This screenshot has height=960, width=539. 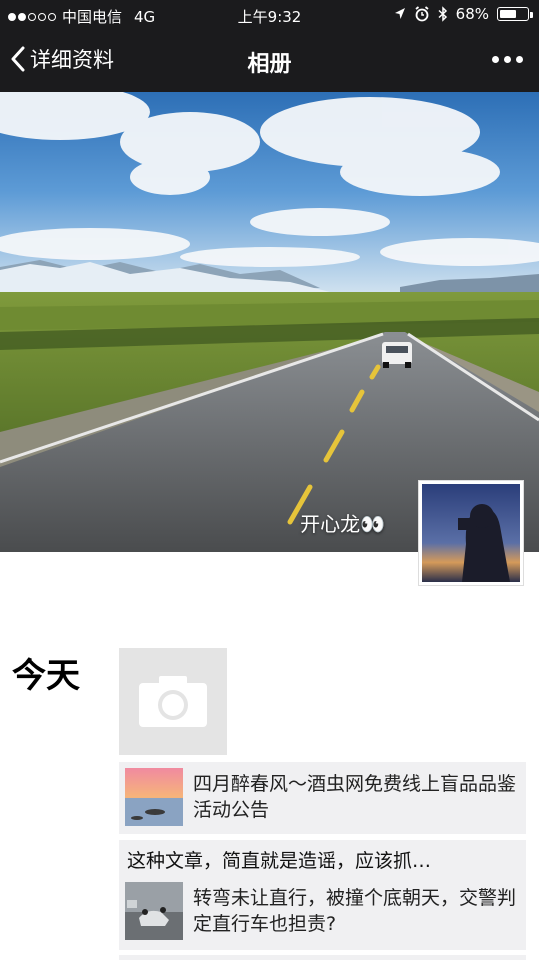 I want to click on profile-nickname: 开心龙👀, so click(x=342, y=524).